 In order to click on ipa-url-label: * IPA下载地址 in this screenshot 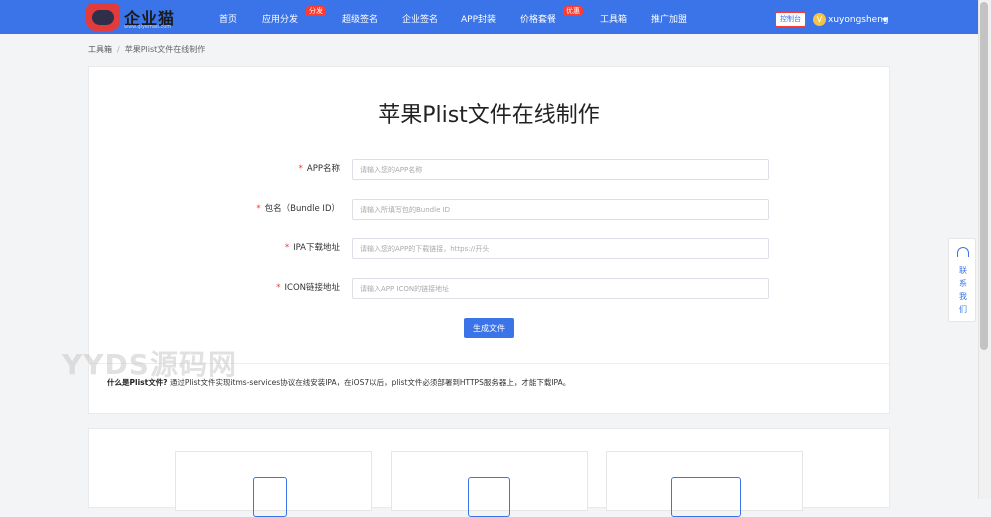, I will do `click(312, 248)`.